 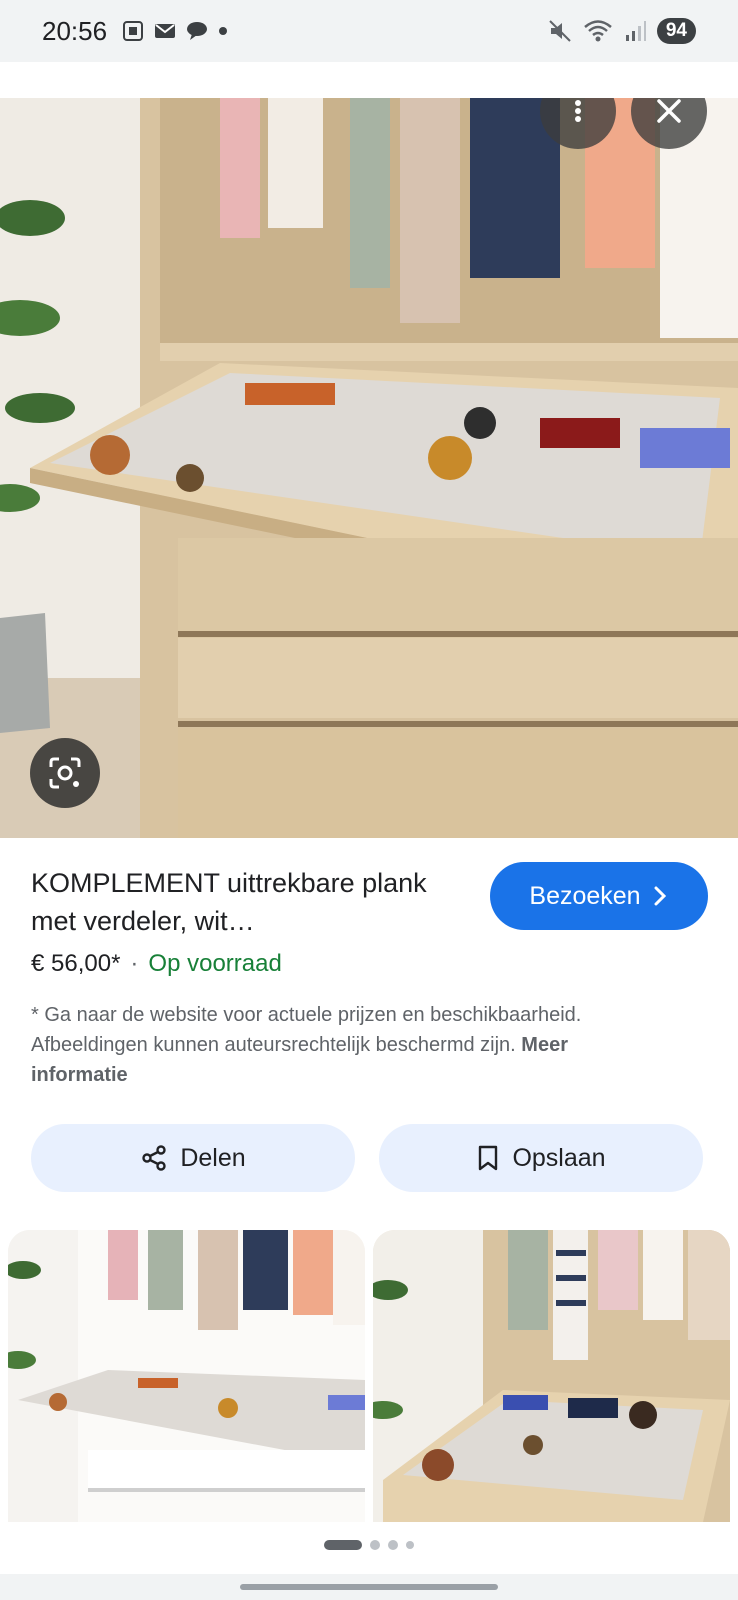 I want to click on share-icon, so click(x=154, y=1158).